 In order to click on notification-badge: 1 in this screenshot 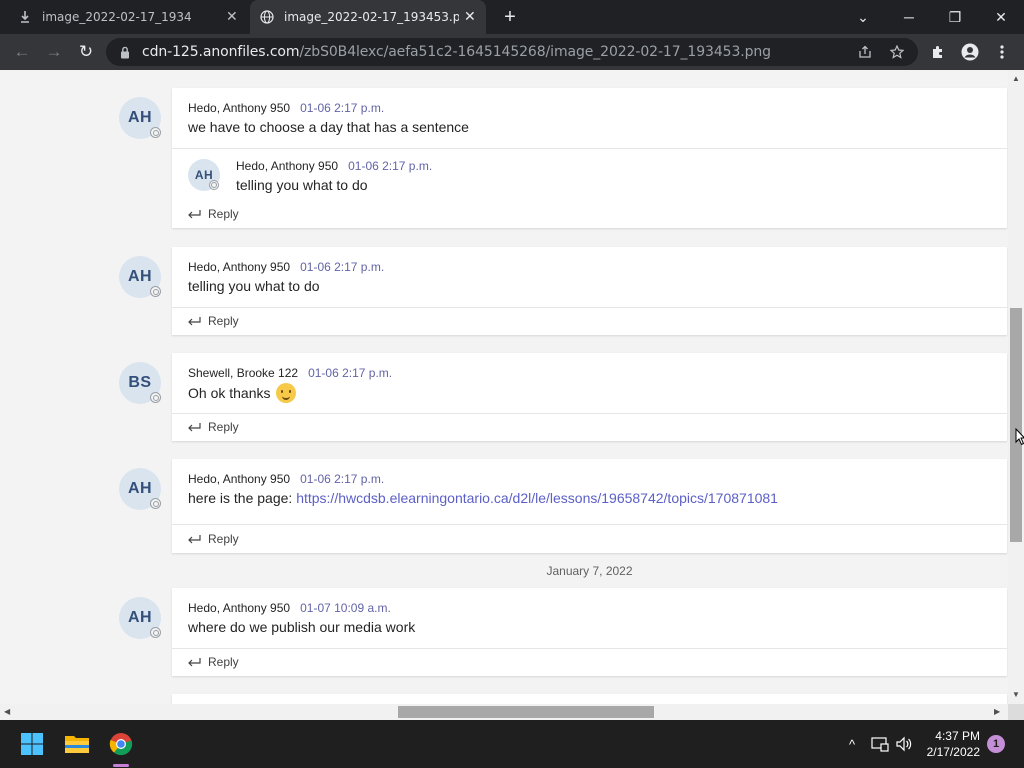, I will do `click(996, 744)`.